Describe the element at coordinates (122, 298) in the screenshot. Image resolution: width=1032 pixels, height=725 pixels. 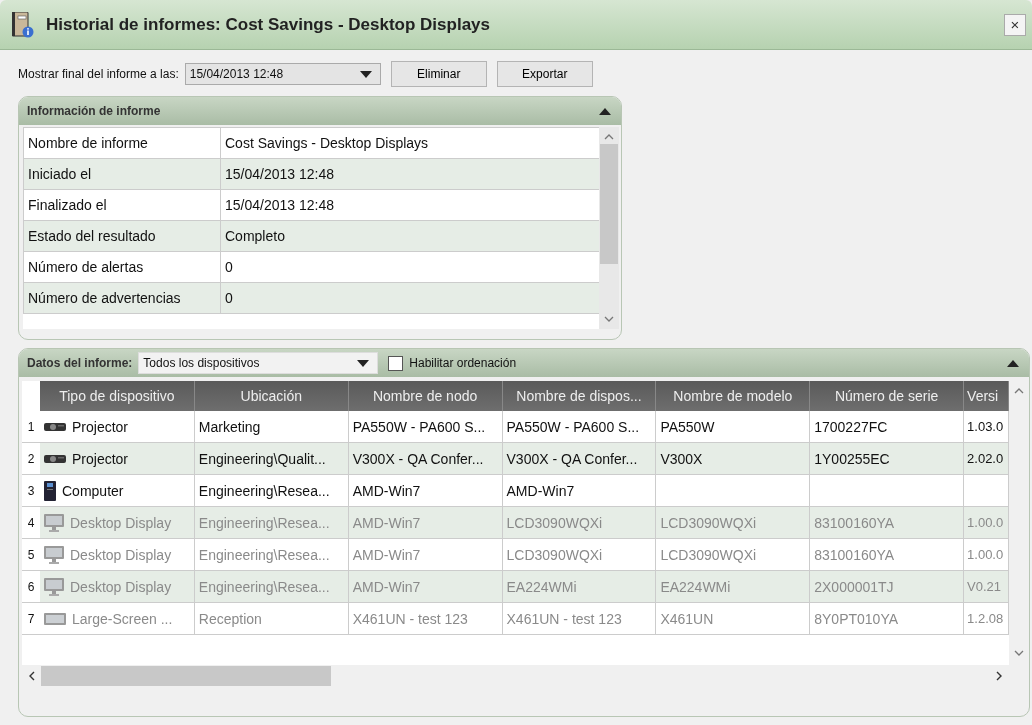
I see `property-label: Número de advertencias` at that location.